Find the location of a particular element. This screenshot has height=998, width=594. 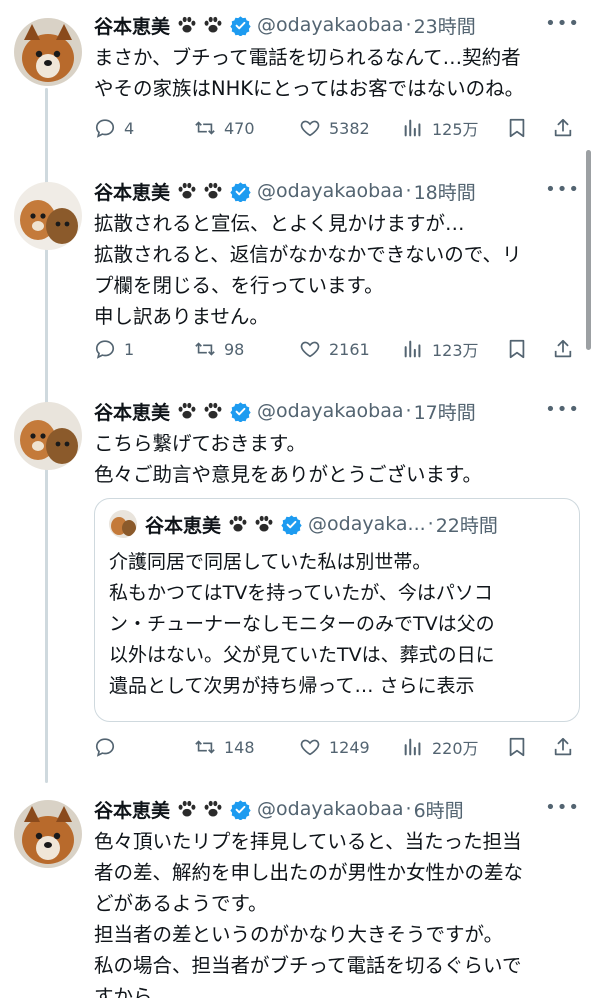

reply-button is located at coordinates (109, 747).